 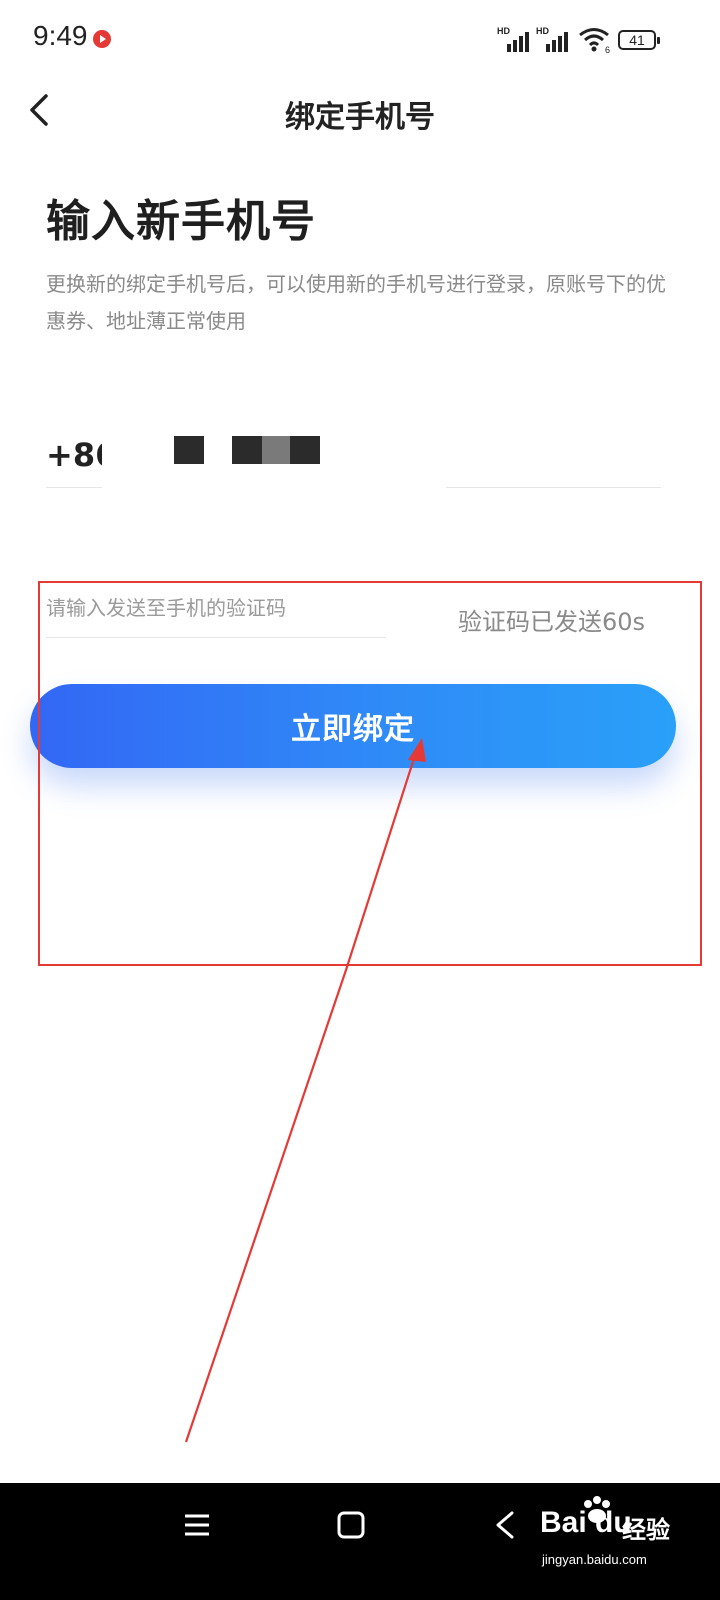 What do you see at coordinates (181, 221) in the screenshot?
I see `section-headline: 输入新手机号` at bounding box center [181, 221].